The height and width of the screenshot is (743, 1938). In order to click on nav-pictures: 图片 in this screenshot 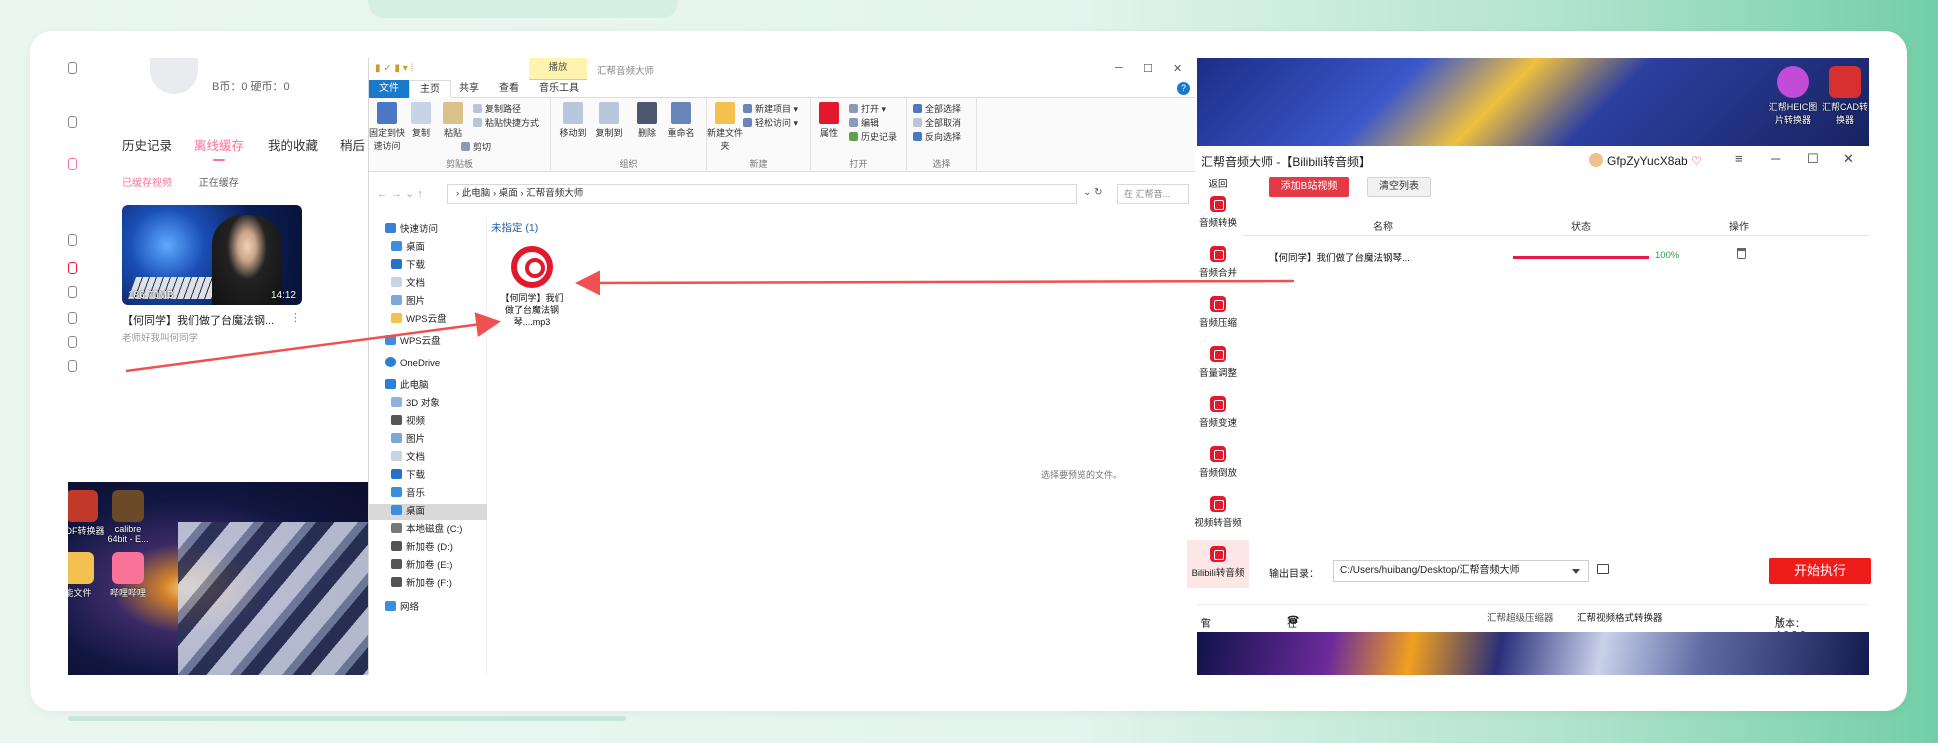, I will do `click(428, 302)`.